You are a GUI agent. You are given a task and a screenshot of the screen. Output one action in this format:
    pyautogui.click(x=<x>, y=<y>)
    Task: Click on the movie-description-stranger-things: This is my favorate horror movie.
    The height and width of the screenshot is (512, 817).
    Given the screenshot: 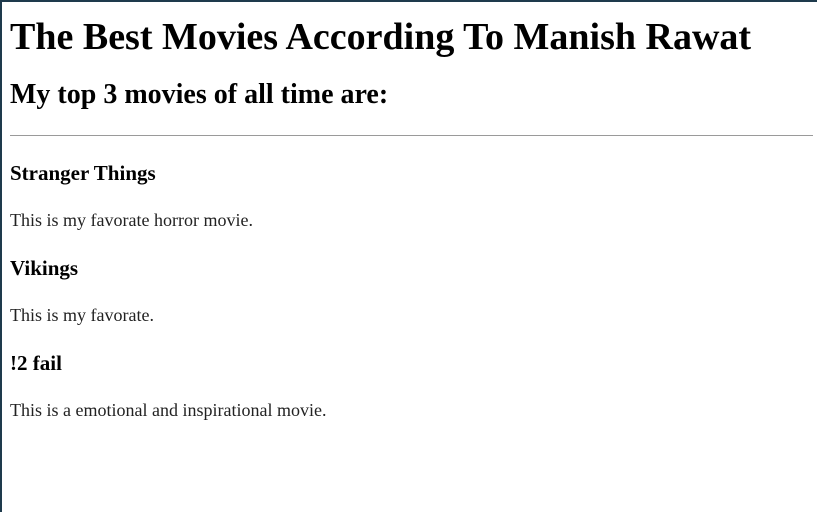 What is the action you would take?
    pyautogui.click(x=131, y=220)
    